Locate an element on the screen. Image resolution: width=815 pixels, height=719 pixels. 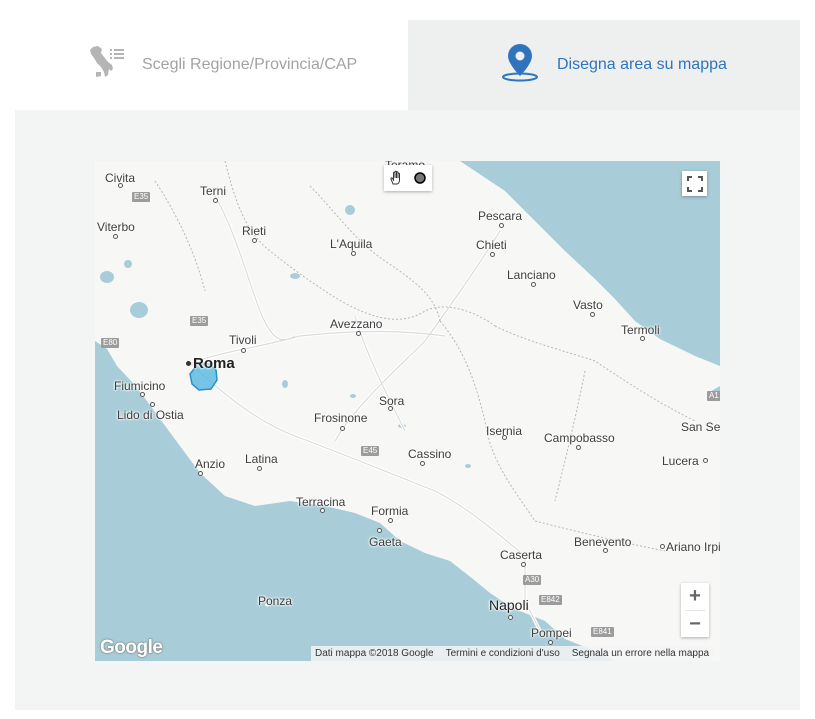
place-label: Lanciano is located at coordinates (531, 275).